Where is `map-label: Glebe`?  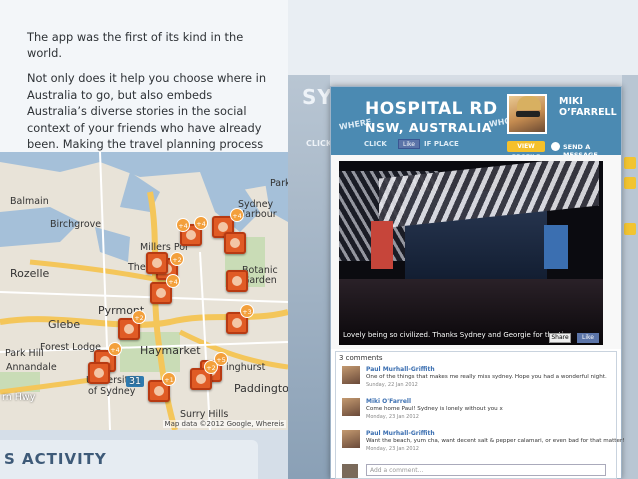 map-label: Glebe is located at coordinates (64, 324).